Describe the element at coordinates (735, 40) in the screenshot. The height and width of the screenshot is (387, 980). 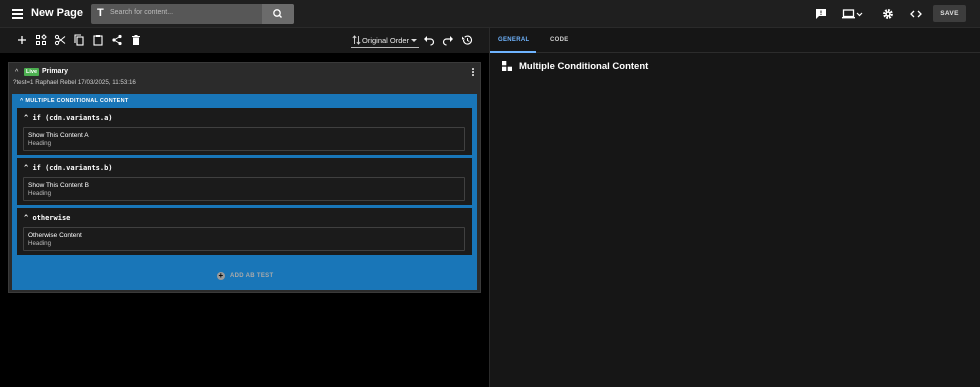
I see `panel-tabs: GENERAL CODE` at that location.